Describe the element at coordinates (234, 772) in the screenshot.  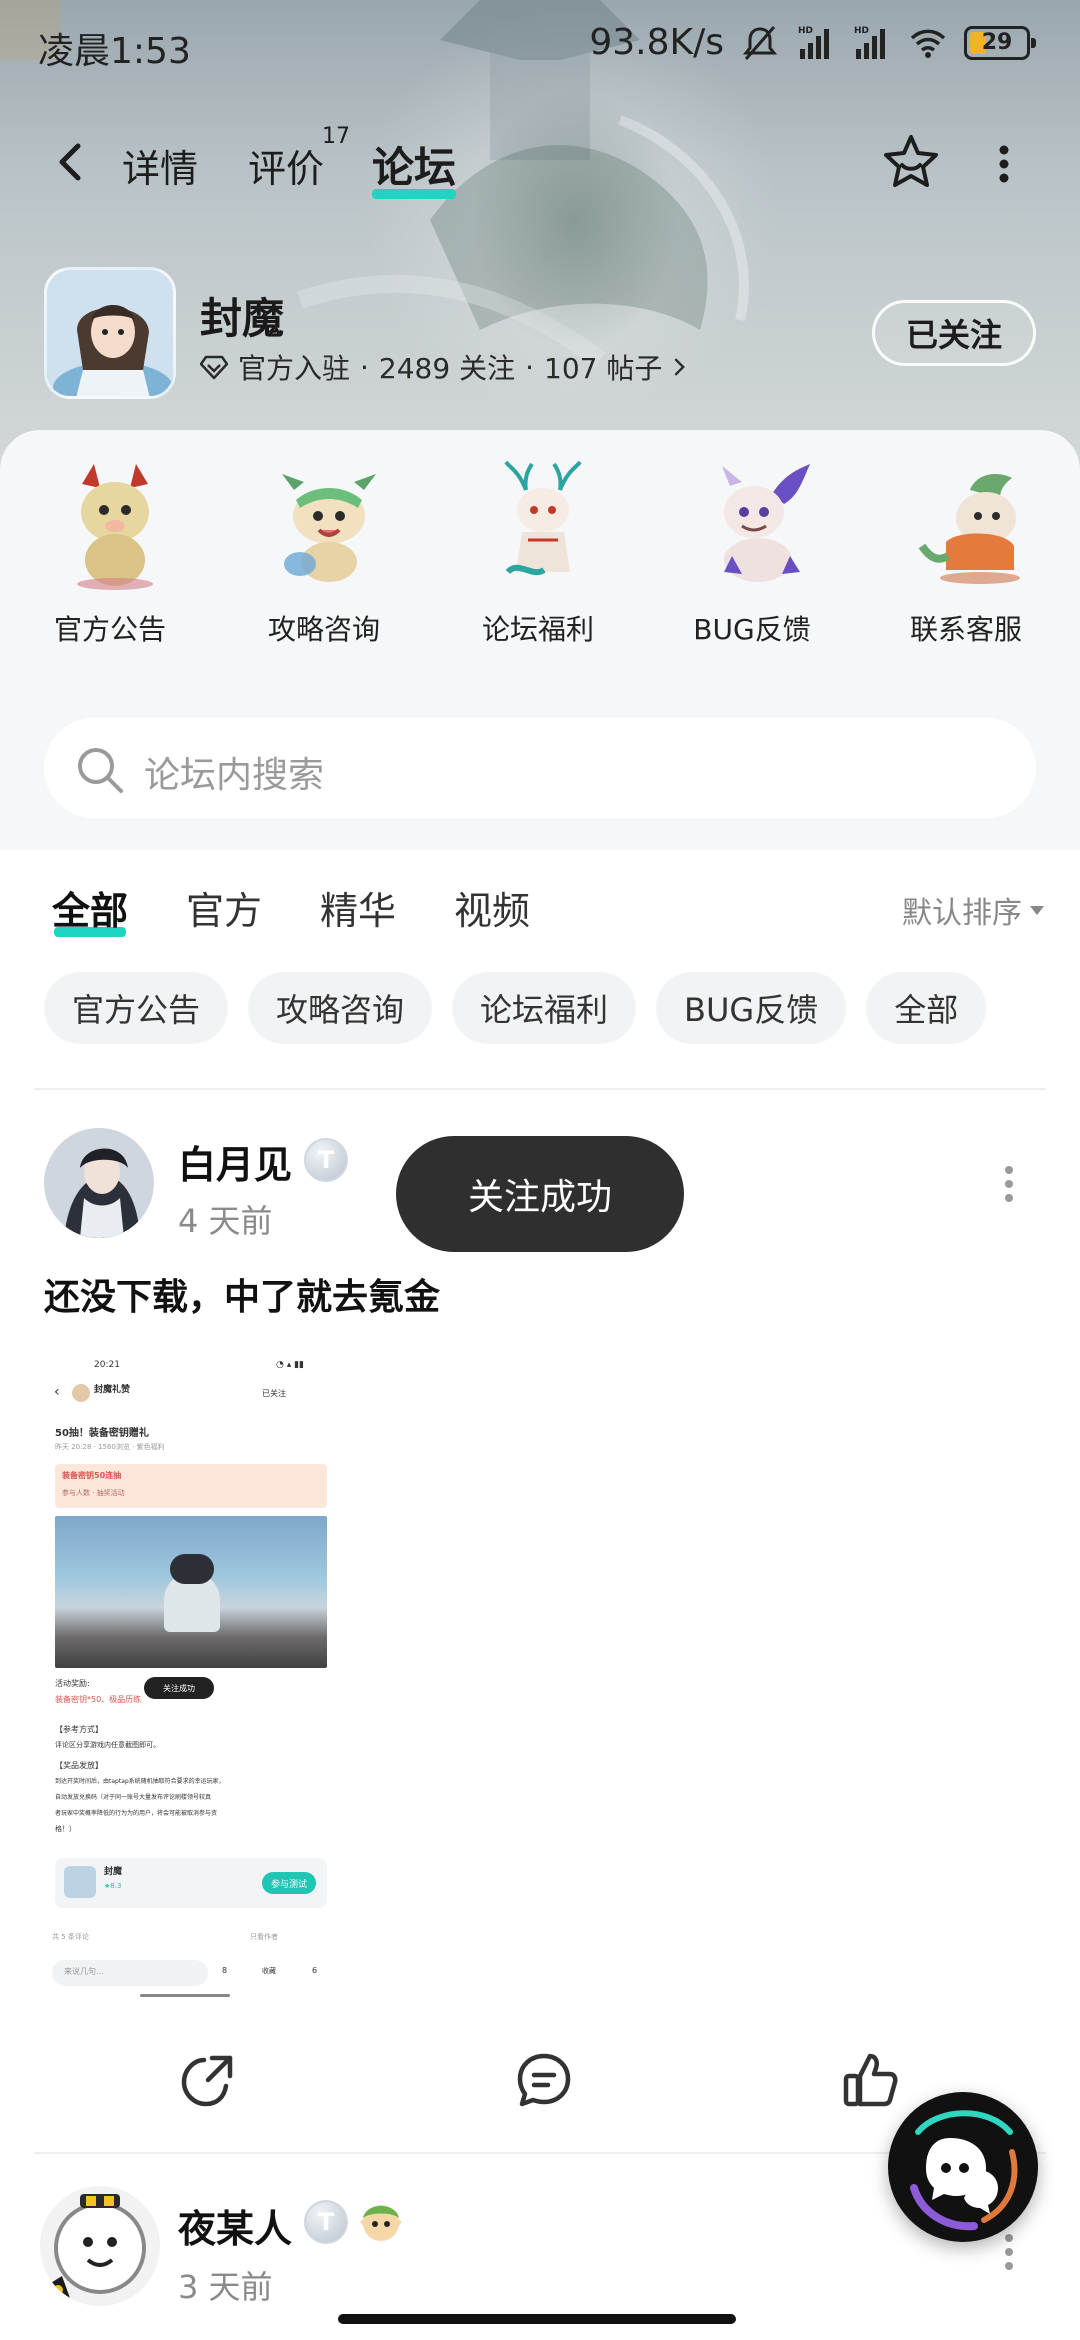
I see `search-input: 论坛内搜索` at that location.